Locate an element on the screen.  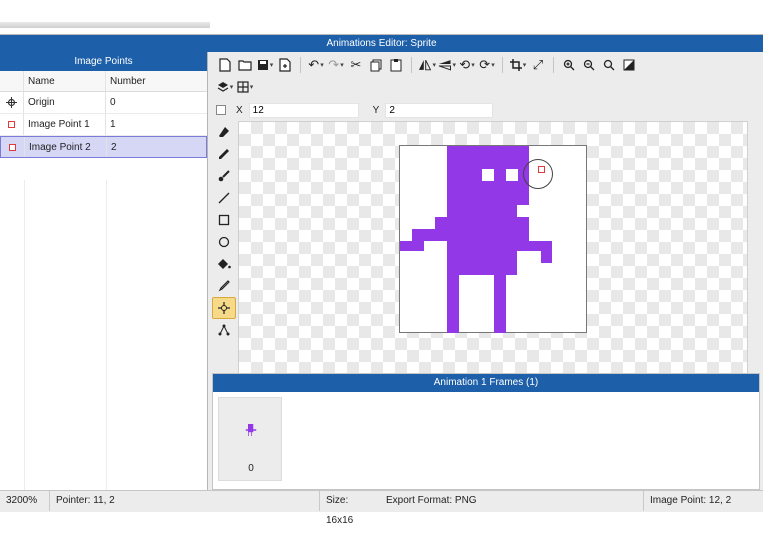
frames-title: Animation 1 Frames (1) is located at coordinates (486, 383).